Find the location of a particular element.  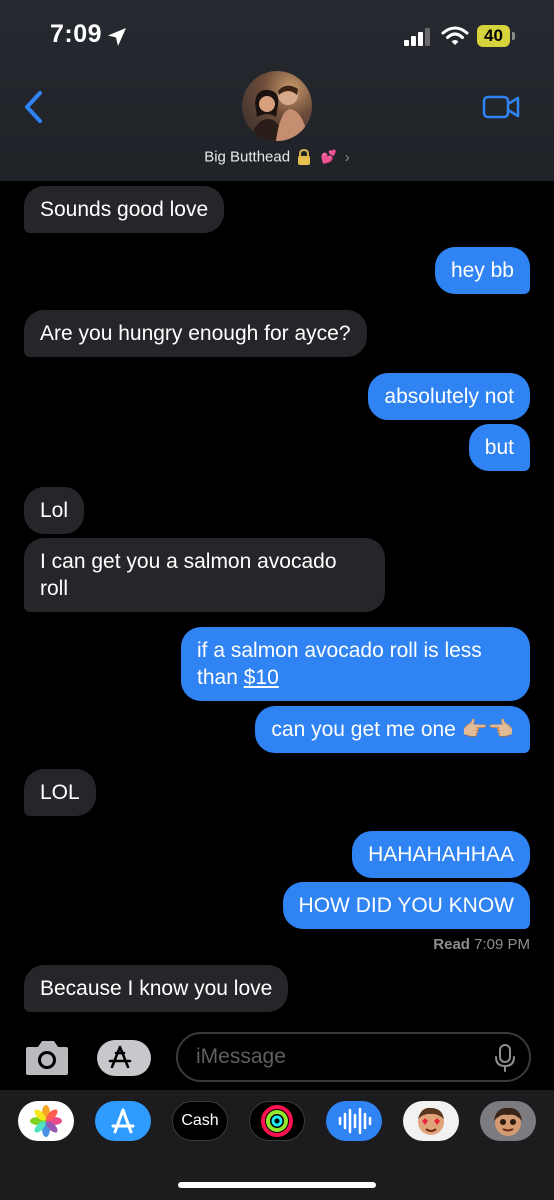

message-outgoing: HAHAHAHHAA is located at coordinates (441, 854).